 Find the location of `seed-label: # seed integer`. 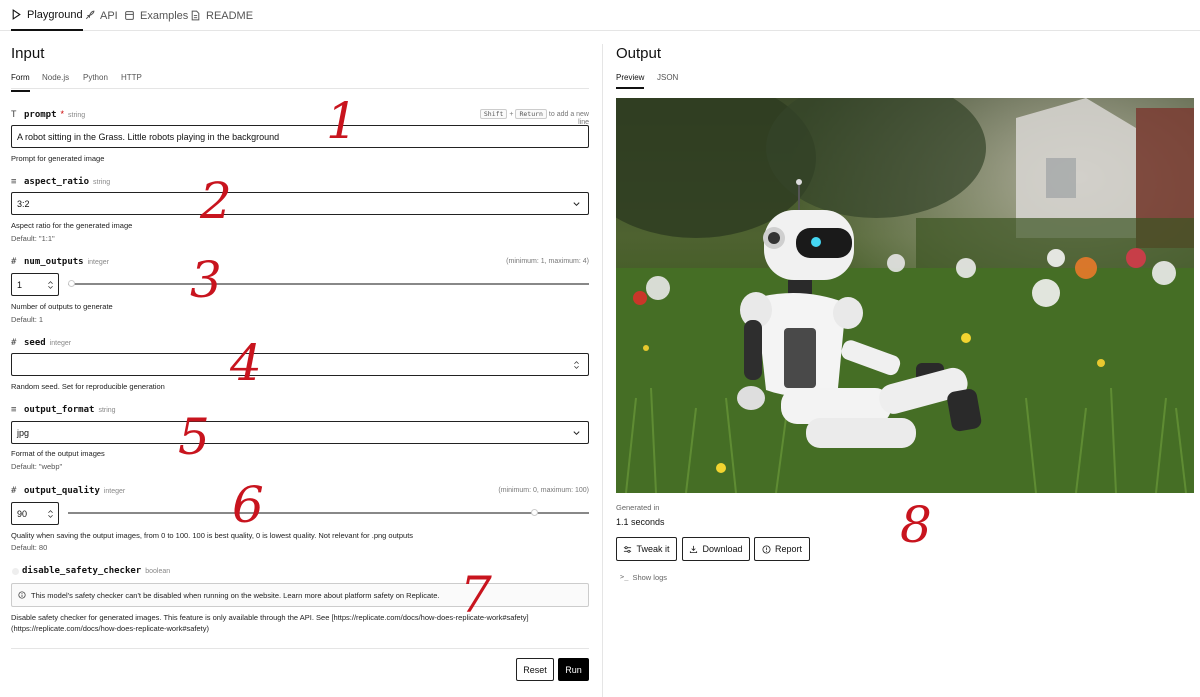

seed-label: # seed integer is located at coordinates (41, 343).